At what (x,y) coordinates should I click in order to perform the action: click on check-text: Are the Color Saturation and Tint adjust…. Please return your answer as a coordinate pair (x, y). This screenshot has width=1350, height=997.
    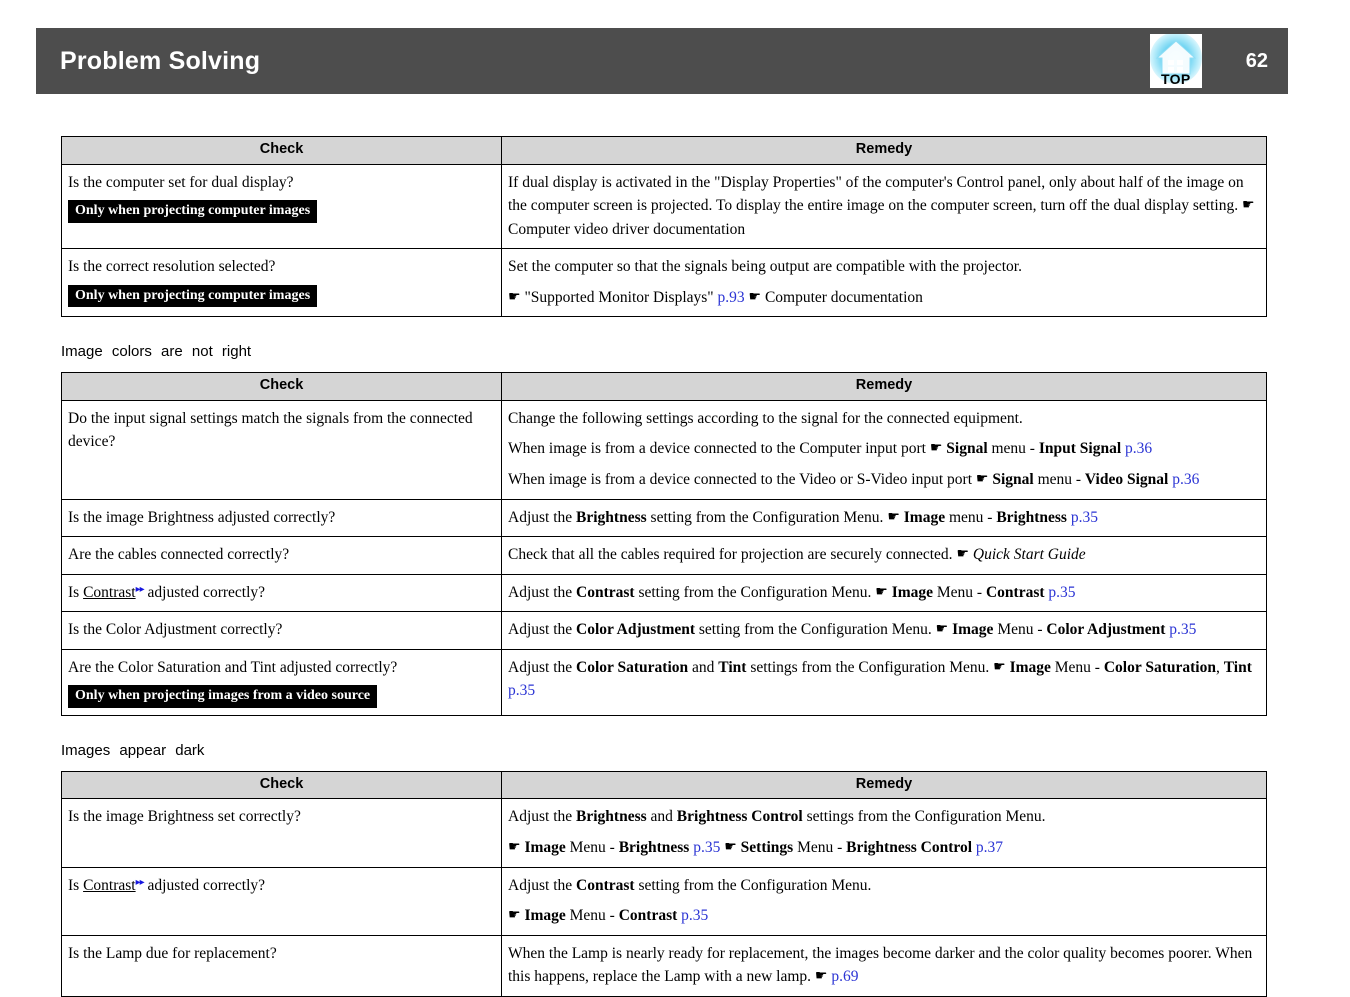
    Looking at the image, I should click on (233, 667).